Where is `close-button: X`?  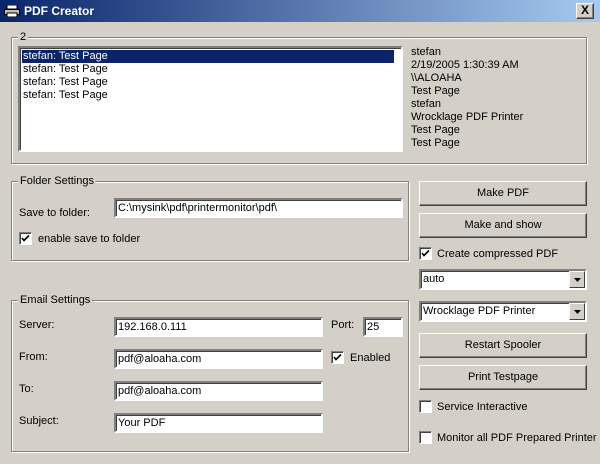
close-button: X is located at coordinates (585, 11).